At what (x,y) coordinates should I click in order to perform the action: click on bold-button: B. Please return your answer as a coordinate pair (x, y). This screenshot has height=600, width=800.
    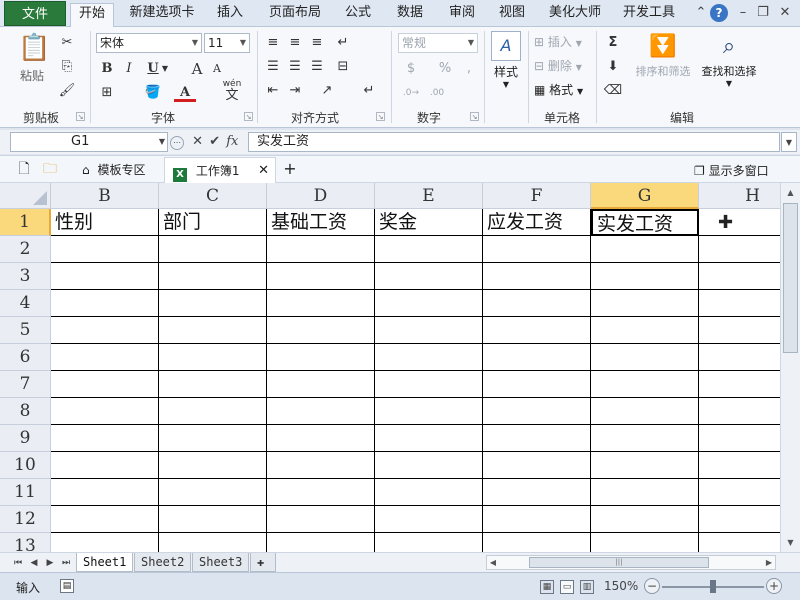
    Looking at the image, I should click on (107, 69).